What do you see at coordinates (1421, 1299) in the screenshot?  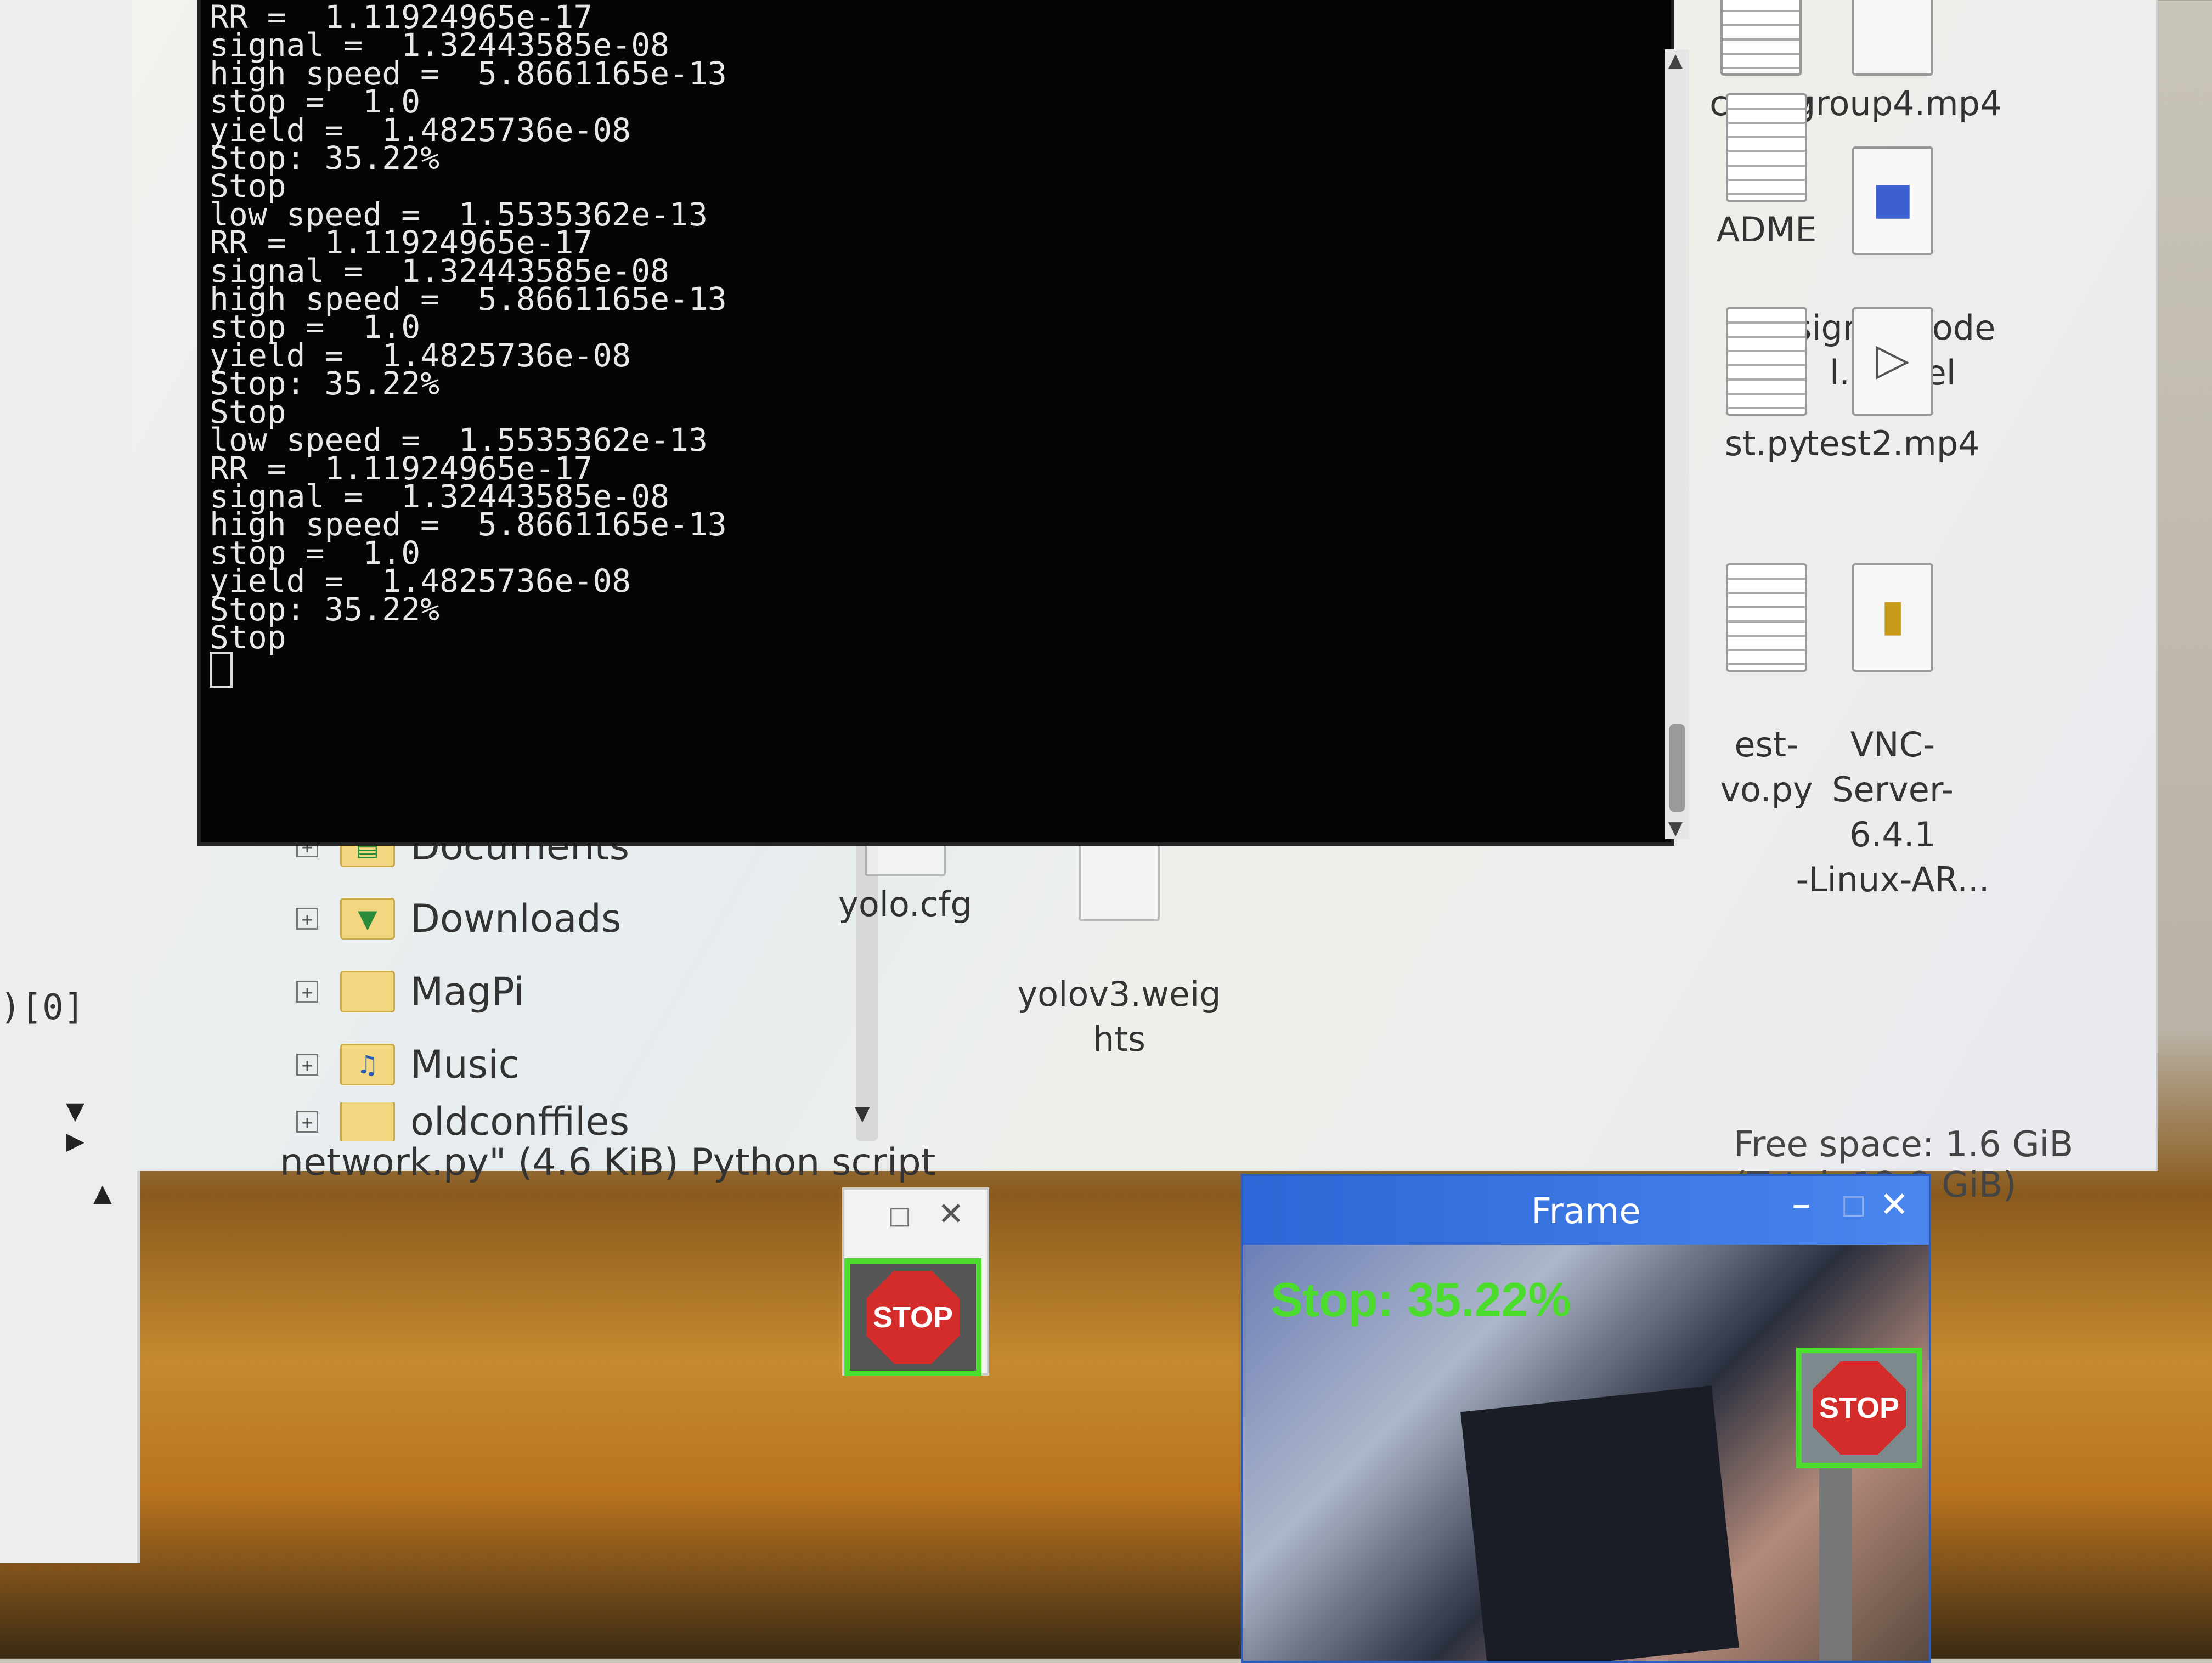 I see `detection-label: Stop: 35.22%` at bounding box center [1421, 1299].